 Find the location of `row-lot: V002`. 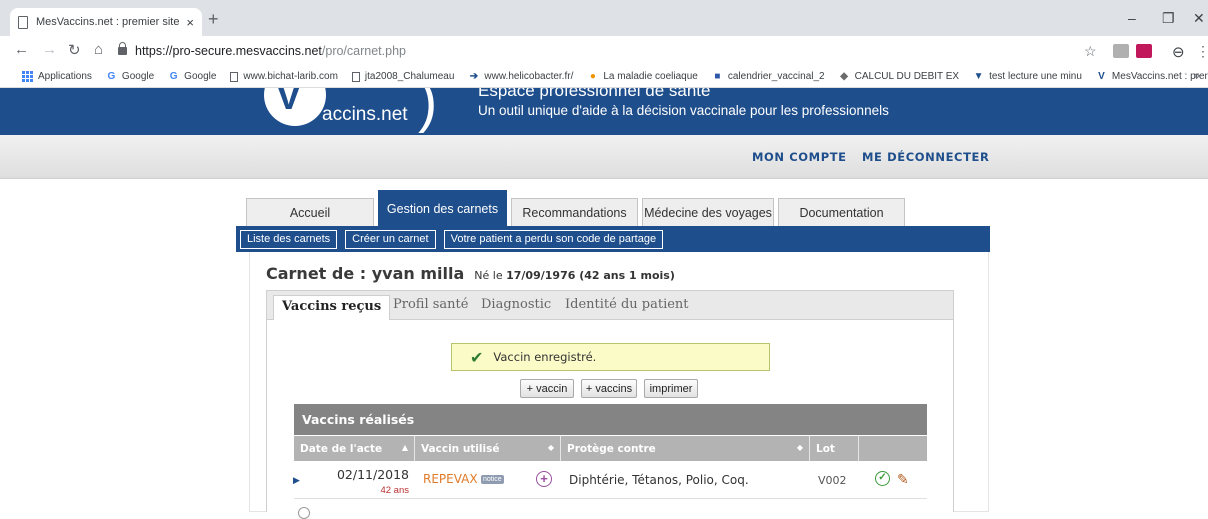

row-lot: V002 is located at coordinates (832, 480).